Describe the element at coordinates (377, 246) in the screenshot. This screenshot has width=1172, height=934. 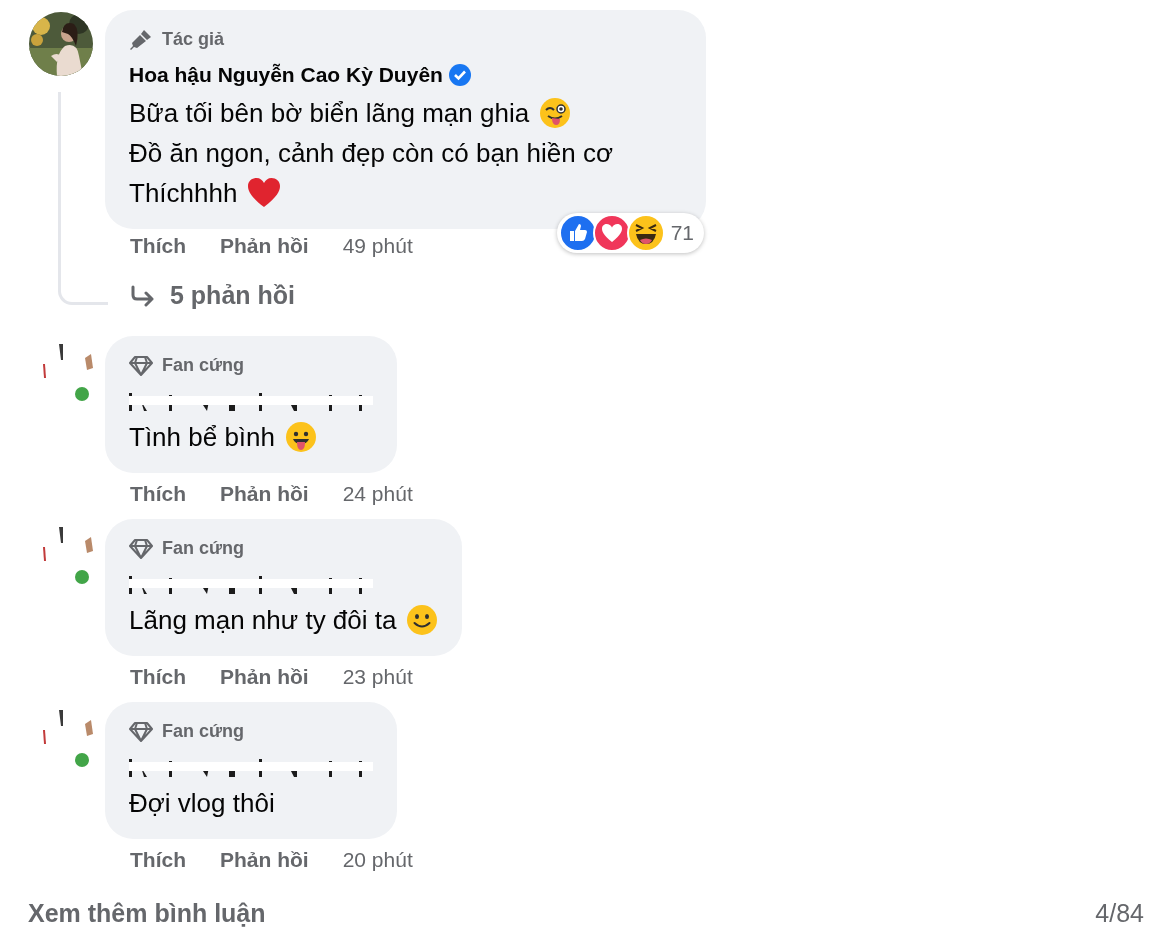
I see `timestamp: 49 phút` at that location.